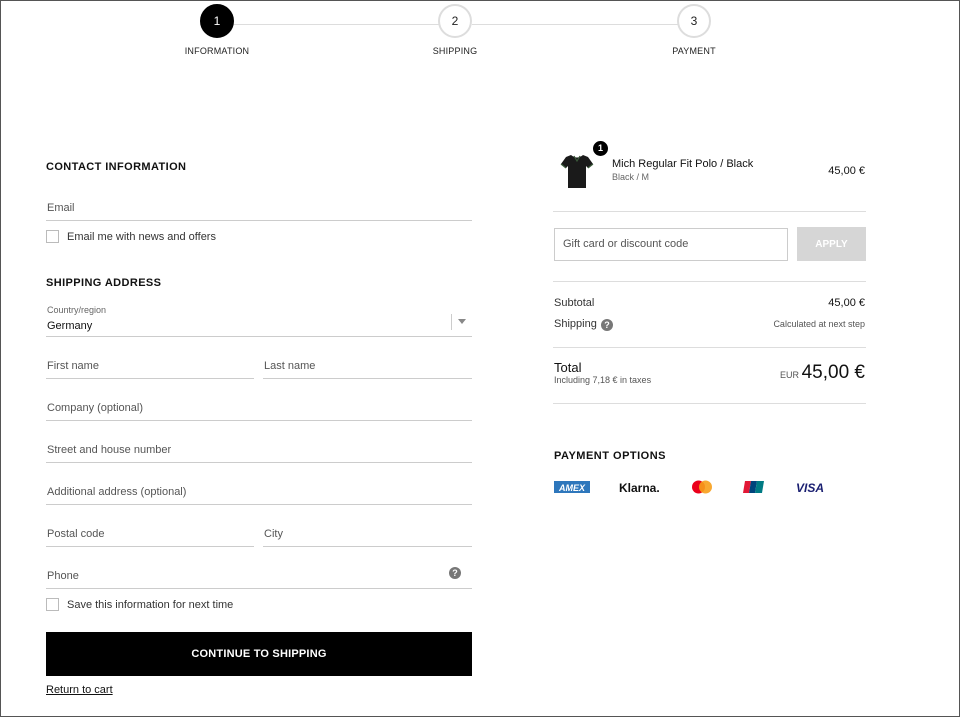 The image size is (960, 717). Describe the element at coordinates (600, 148) in the screenshot. I see `quantity-badge: 1` at that location.